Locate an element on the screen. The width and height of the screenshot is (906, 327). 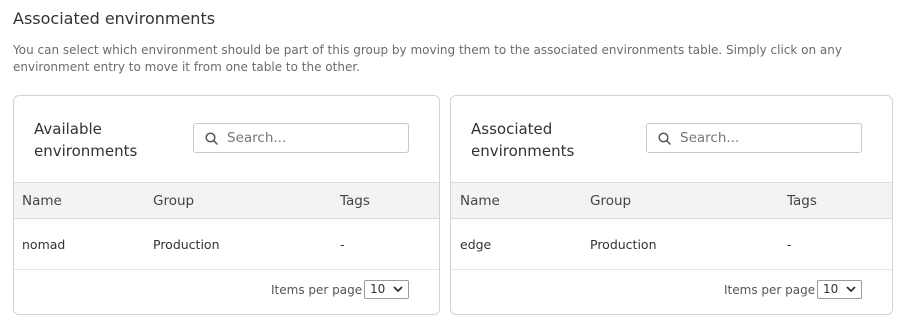
available-search-box is located at coordinates (301, 138).